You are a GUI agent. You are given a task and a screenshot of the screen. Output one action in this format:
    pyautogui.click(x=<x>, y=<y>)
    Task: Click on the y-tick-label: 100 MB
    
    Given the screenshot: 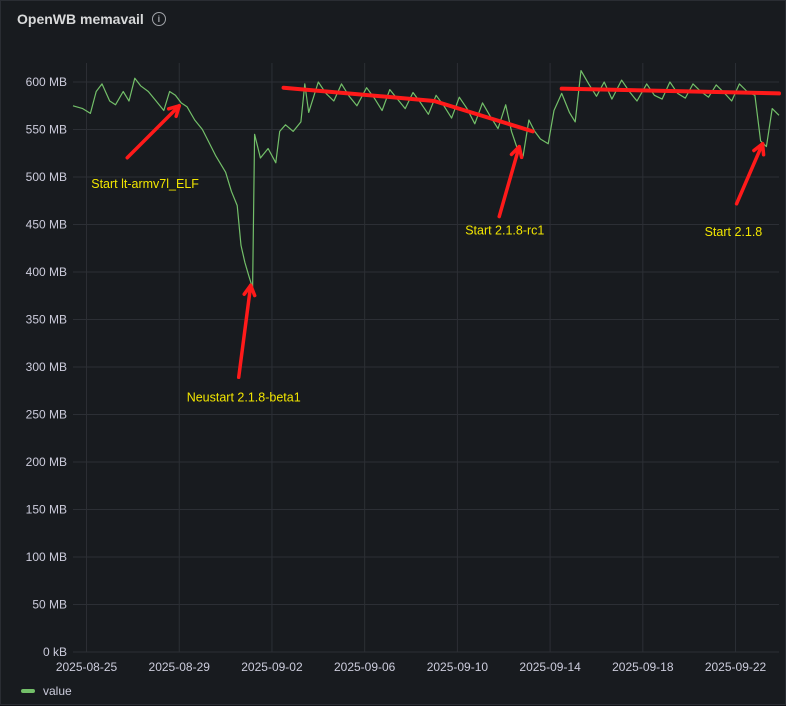 What is the action you would take?
    pyautogui.click(x=46, y=557)
    